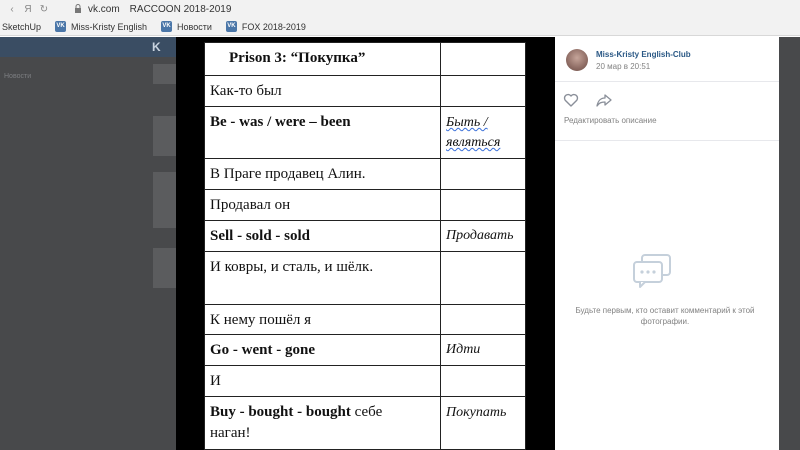 This screenshot has width=800, height=450. What do you see at coordinates (28, 9) in the screenshot?
I see `yandex-icon: Я` at bounding box center [28, 9].